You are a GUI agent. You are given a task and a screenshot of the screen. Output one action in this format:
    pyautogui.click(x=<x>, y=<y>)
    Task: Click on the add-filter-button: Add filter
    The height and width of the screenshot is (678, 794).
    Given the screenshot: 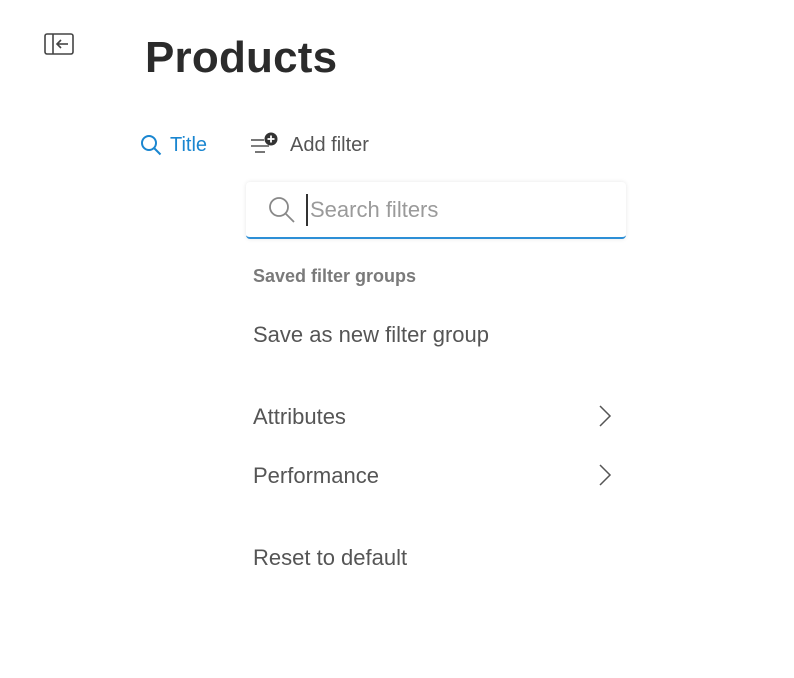 What is the action you would take?
    pyautogui.click(x=309, y=145)
    